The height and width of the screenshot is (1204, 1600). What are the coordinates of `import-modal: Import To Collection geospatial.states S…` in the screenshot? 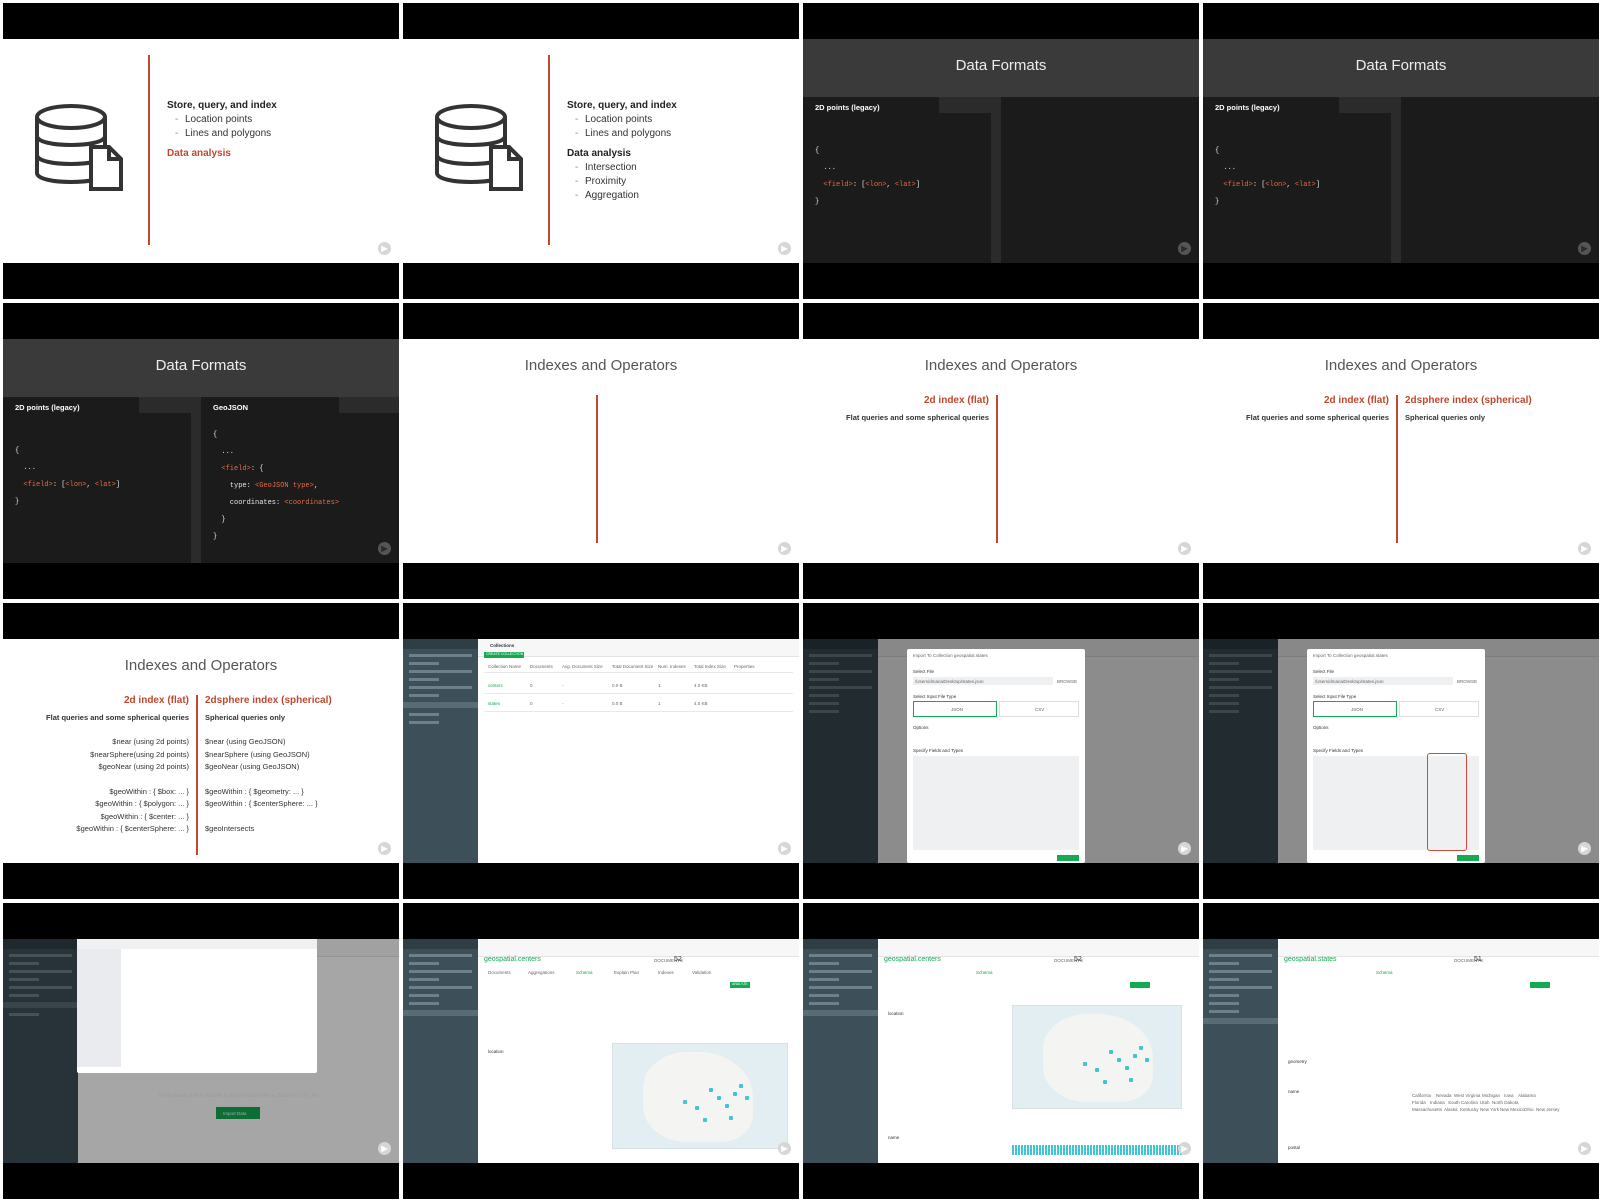 It's located at (996, 756).